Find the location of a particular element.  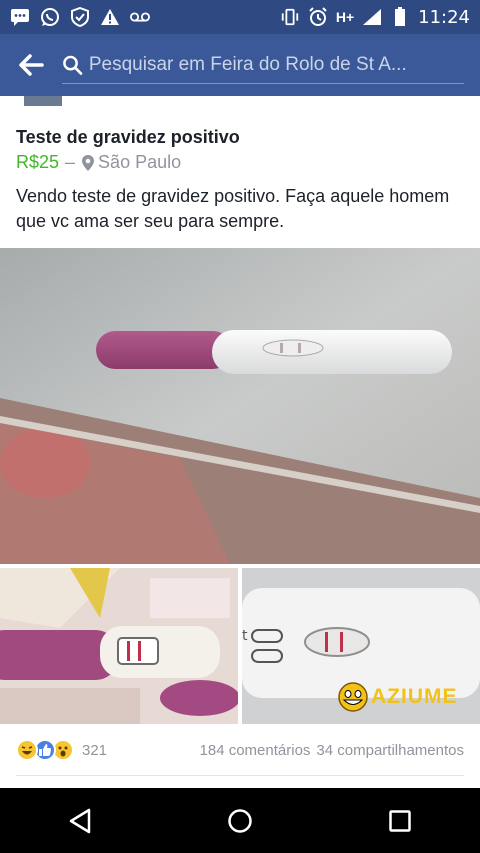

location-label: São Paulo is located at coordinates (140, 162).